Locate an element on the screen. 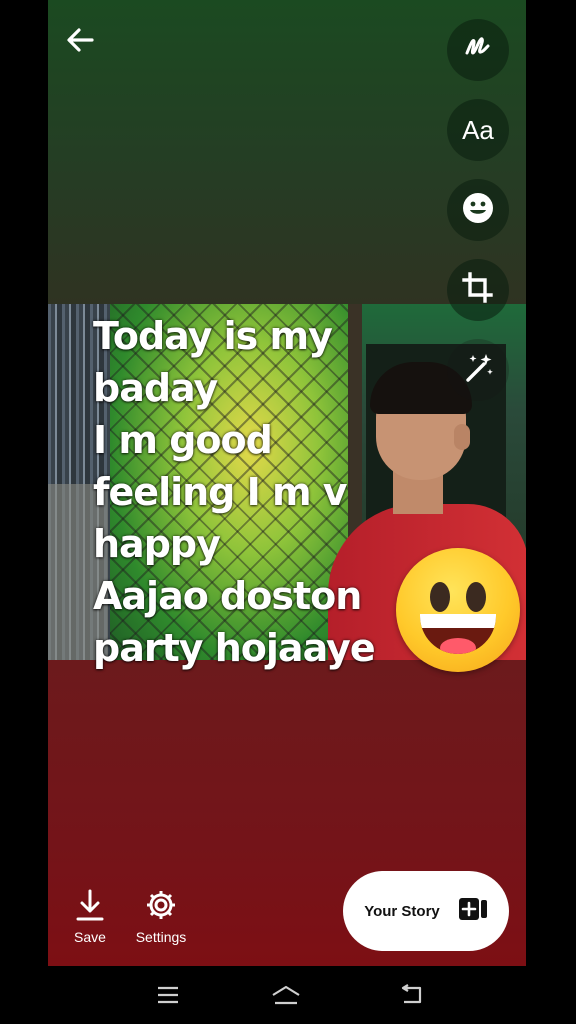  add-to-story-icon is located at coordinates (473, 911).